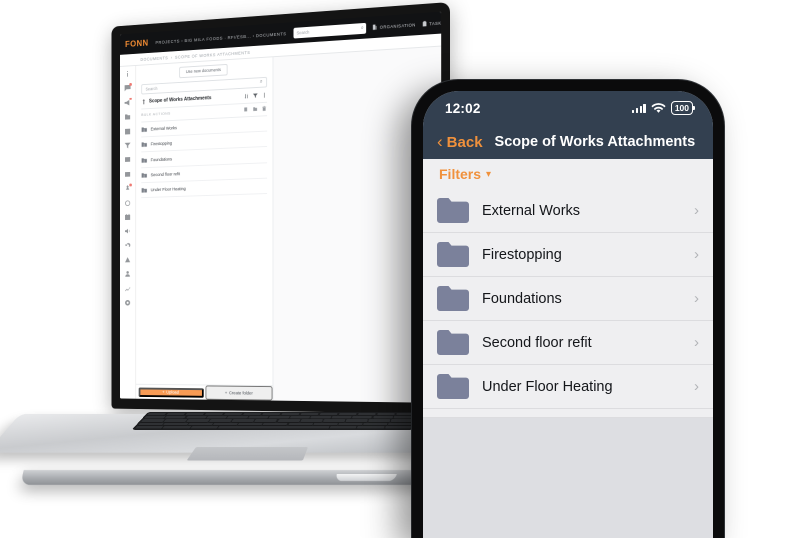 The image size is (800, 538). I want to click on use-new-documents-button: Use new documents, so click(203, 71).